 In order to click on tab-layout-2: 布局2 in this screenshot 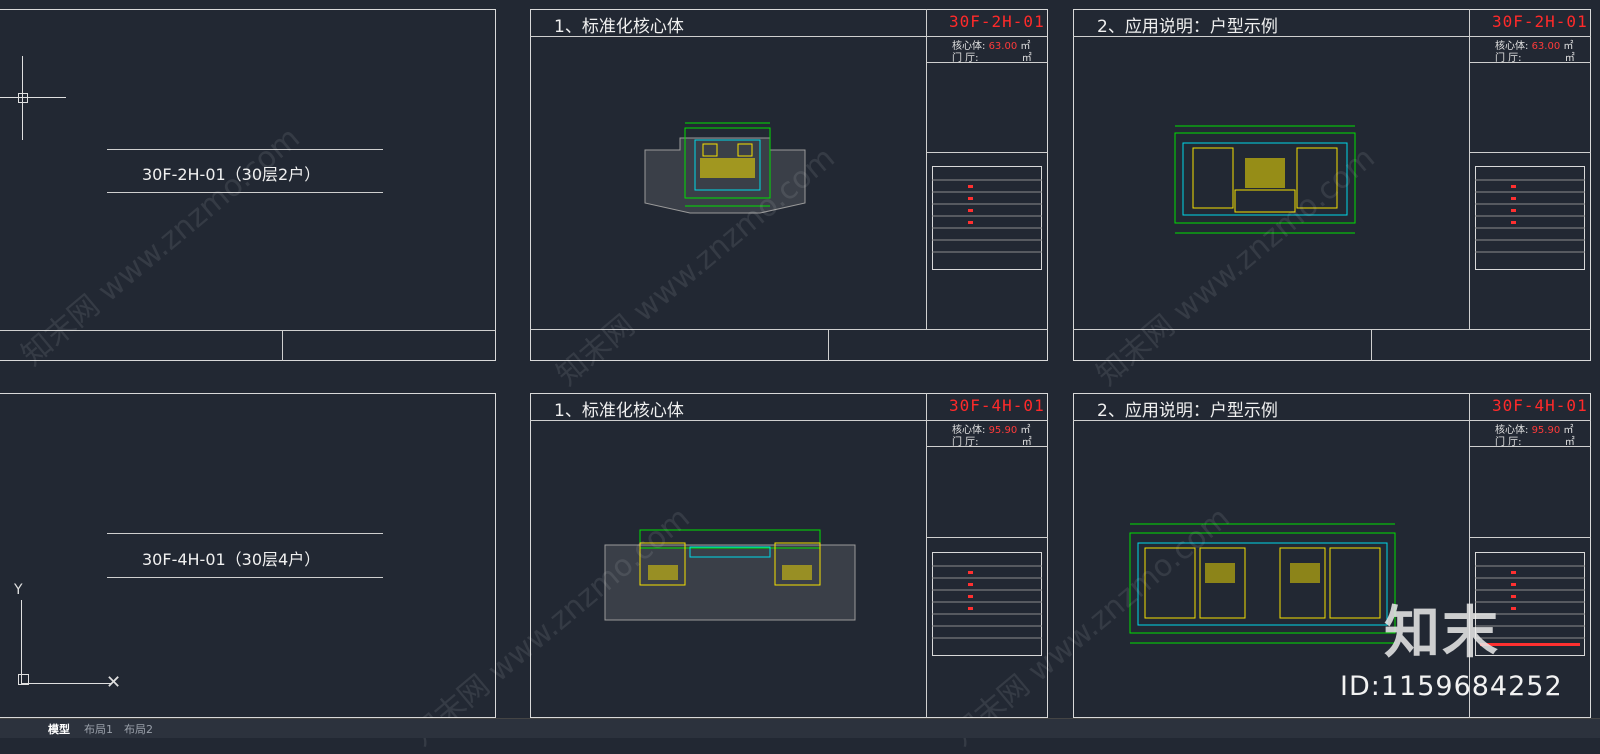, I will do `click(138, 729)`.